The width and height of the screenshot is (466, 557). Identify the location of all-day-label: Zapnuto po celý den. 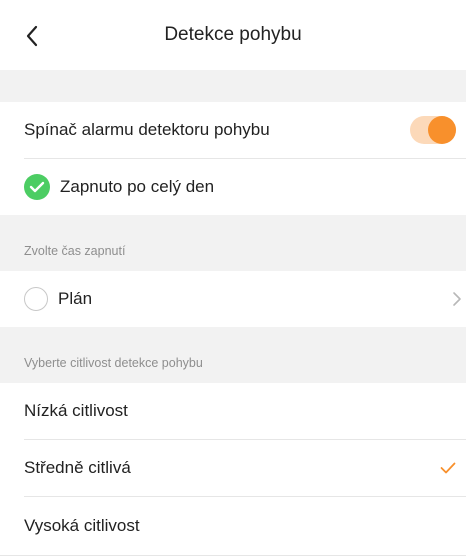
(137, 186).